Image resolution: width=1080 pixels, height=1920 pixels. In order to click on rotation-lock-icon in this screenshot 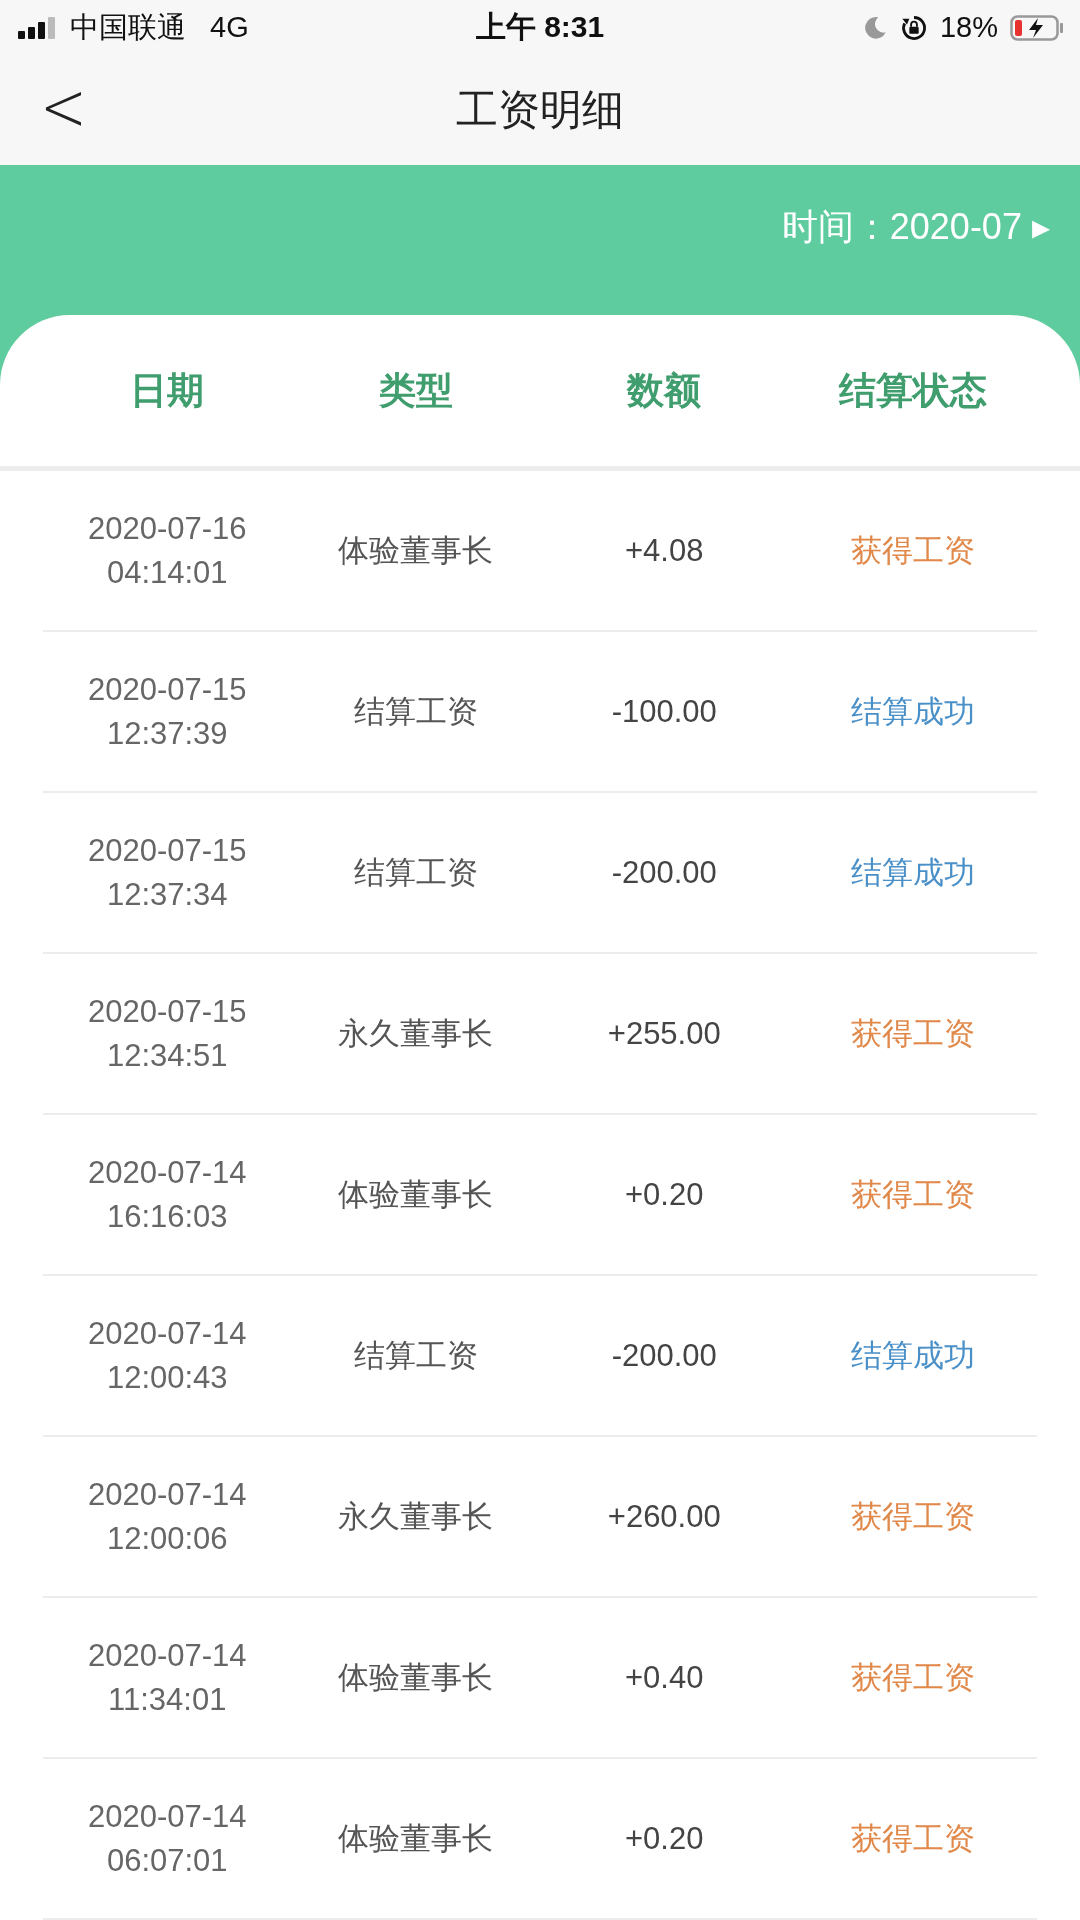, I will do `click(913, 27)`.